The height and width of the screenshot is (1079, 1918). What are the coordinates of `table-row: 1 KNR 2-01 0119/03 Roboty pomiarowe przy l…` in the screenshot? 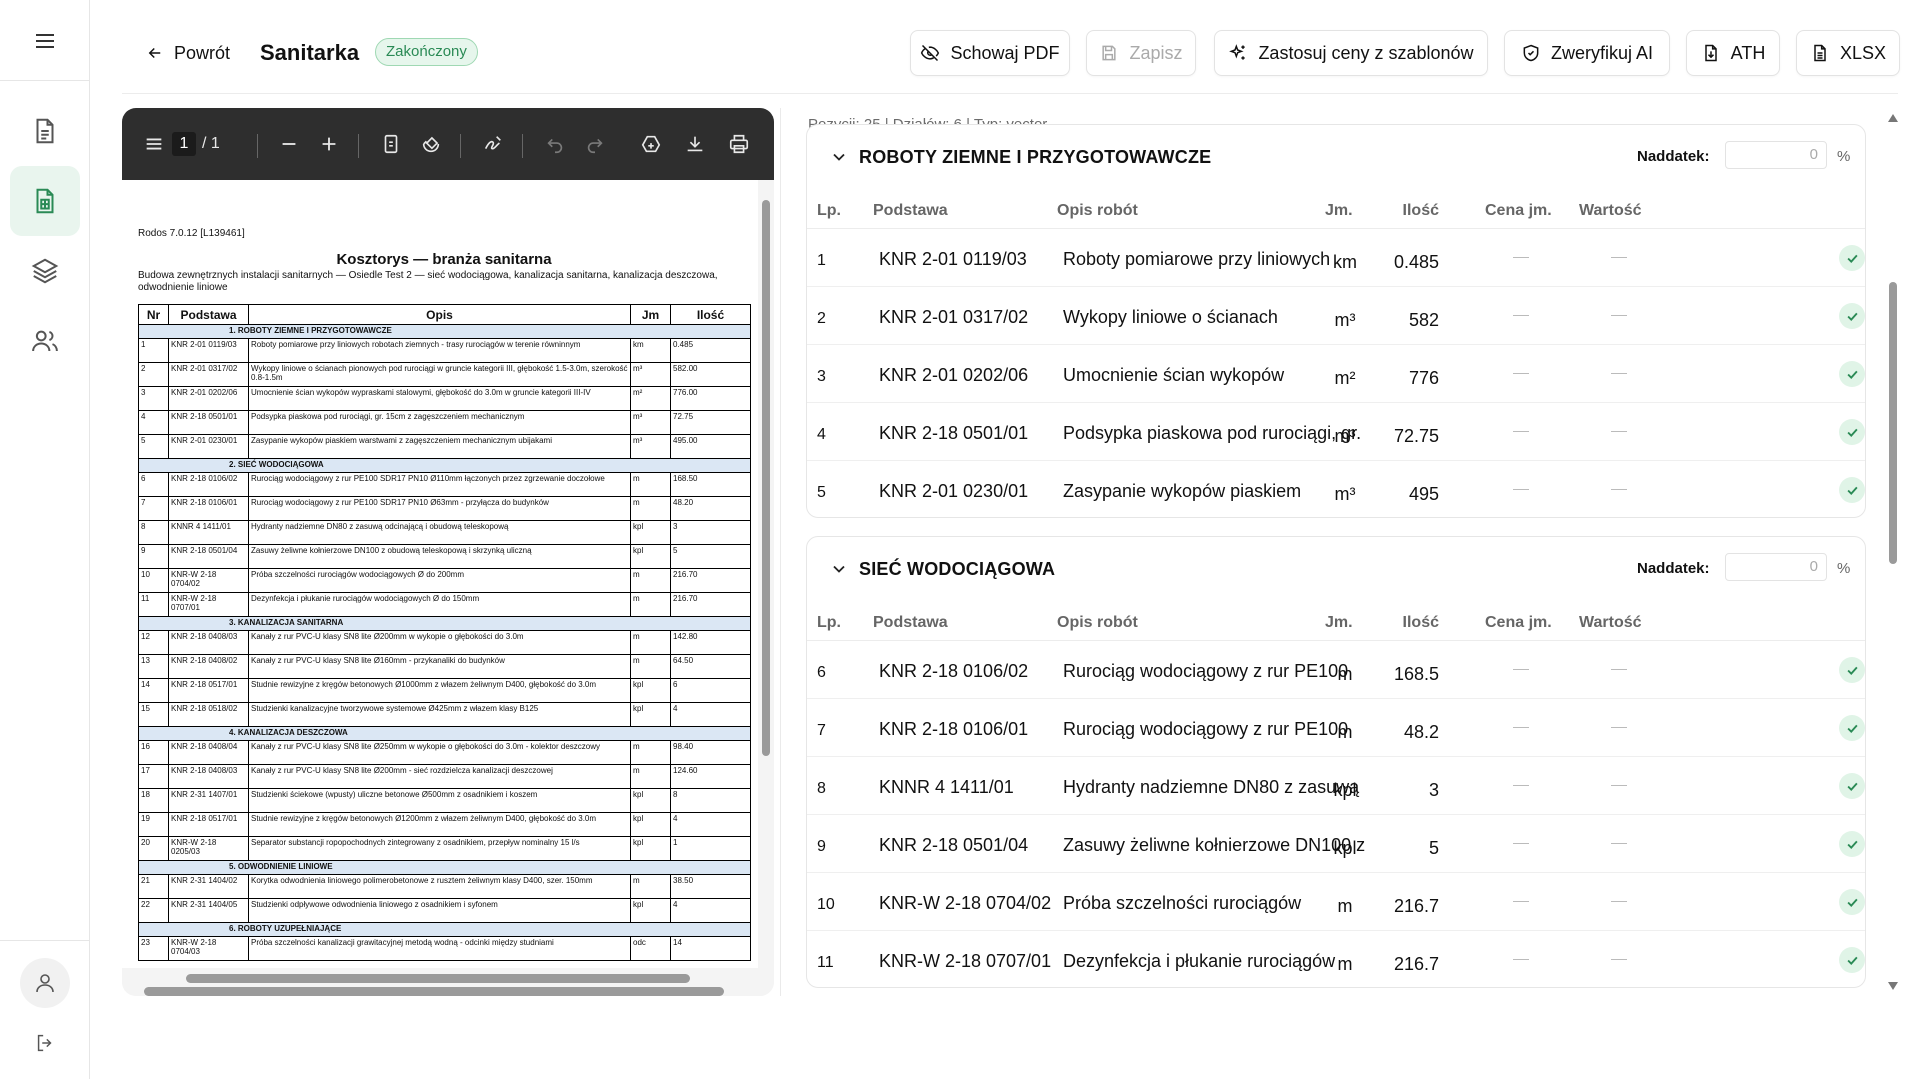 It's located at (1336, 258).